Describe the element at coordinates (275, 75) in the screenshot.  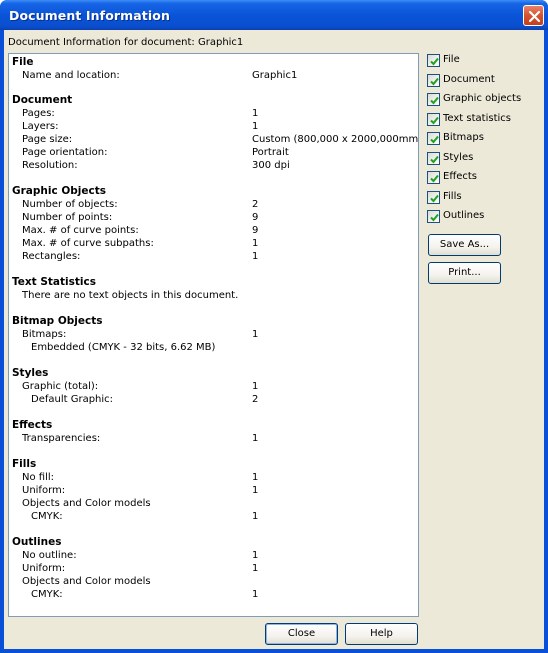
I see `info-value: Graphic1` at that location.